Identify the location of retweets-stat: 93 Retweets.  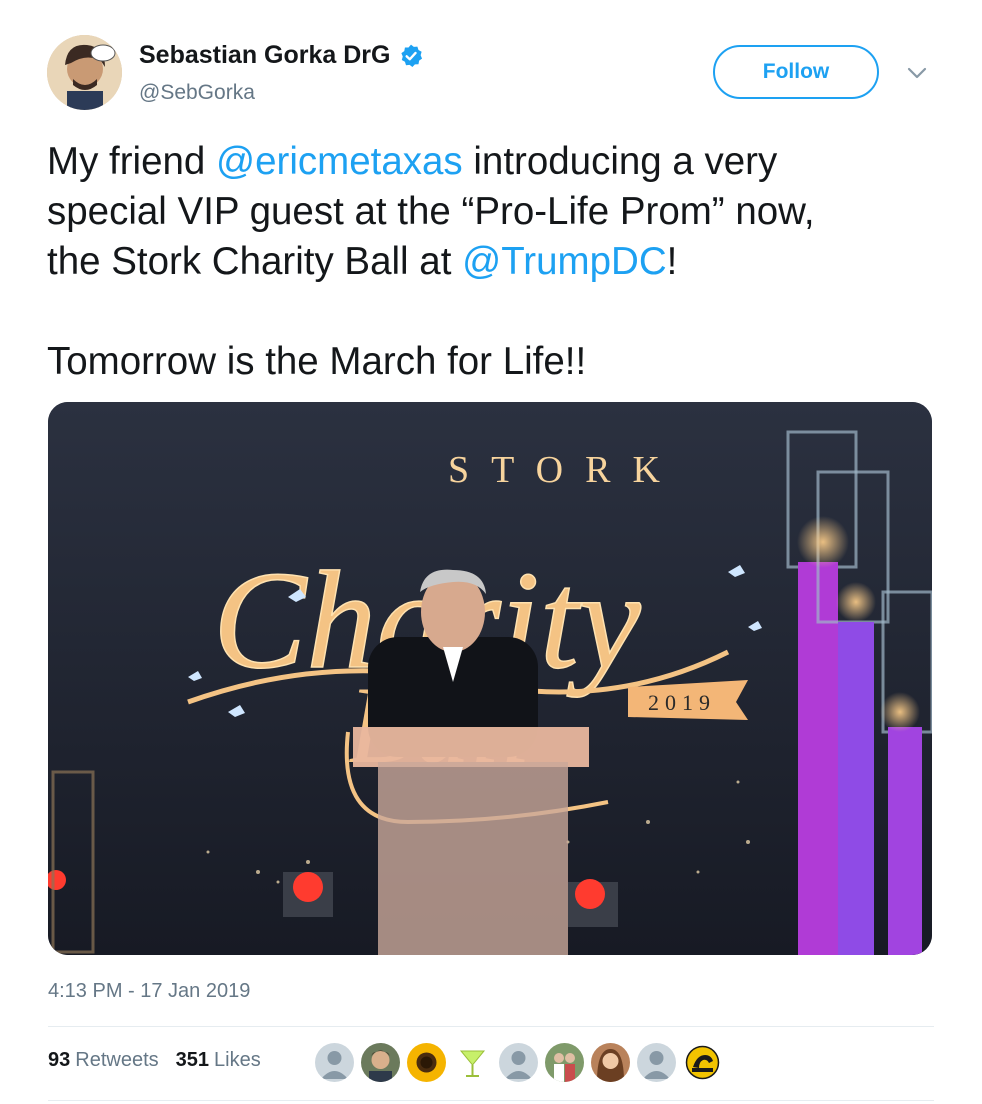
(103, 1060).